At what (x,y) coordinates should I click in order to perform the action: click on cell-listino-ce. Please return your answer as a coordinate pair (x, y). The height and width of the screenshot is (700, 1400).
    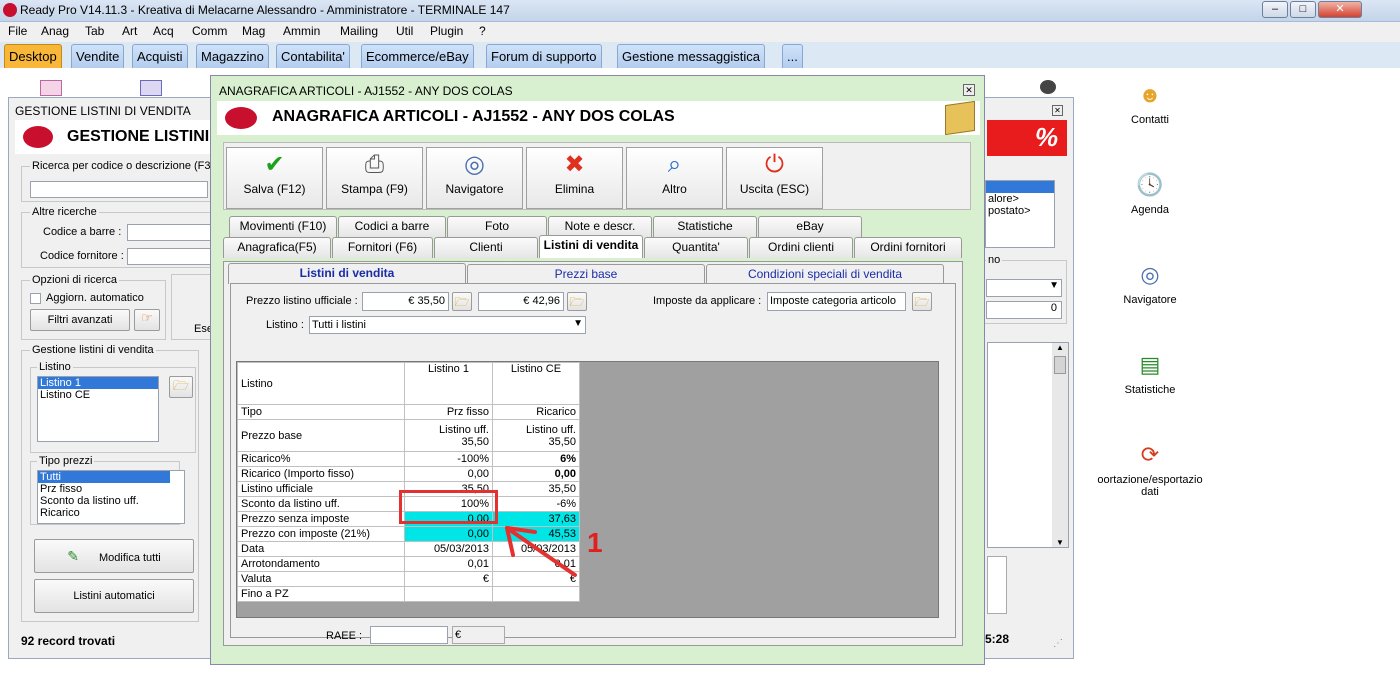
    Looking at the image, I should click on (536, 594).